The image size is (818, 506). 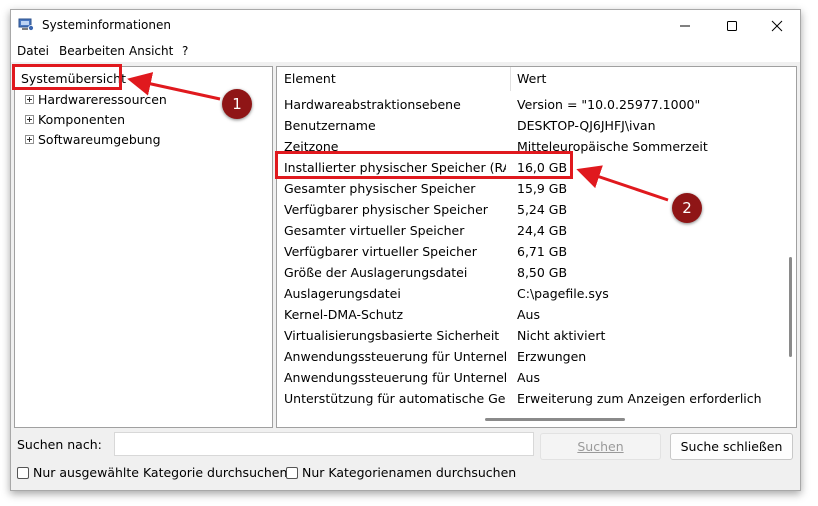 I want to click on highlight-installed-ram, so click(x=424, y=165).